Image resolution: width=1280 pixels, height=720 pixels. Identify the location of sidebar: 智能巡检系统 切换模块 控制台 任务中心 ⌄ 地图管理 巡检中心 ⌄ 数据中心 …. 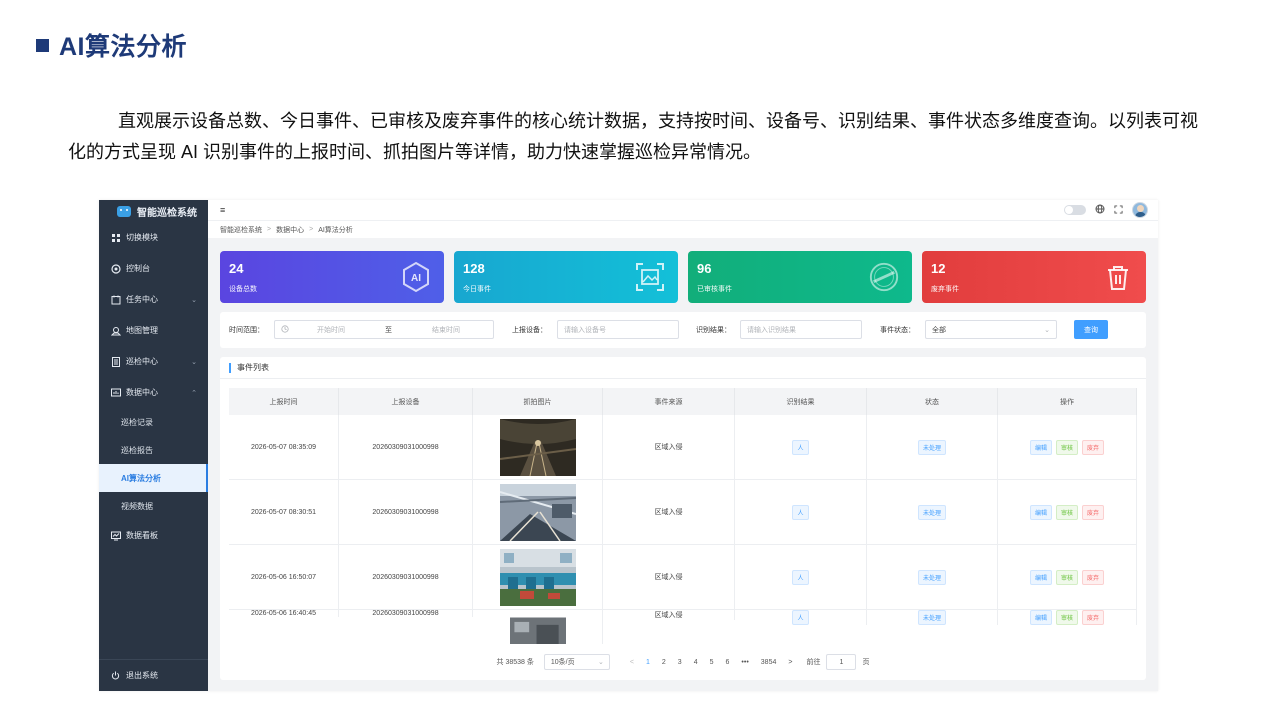
(153, 445).